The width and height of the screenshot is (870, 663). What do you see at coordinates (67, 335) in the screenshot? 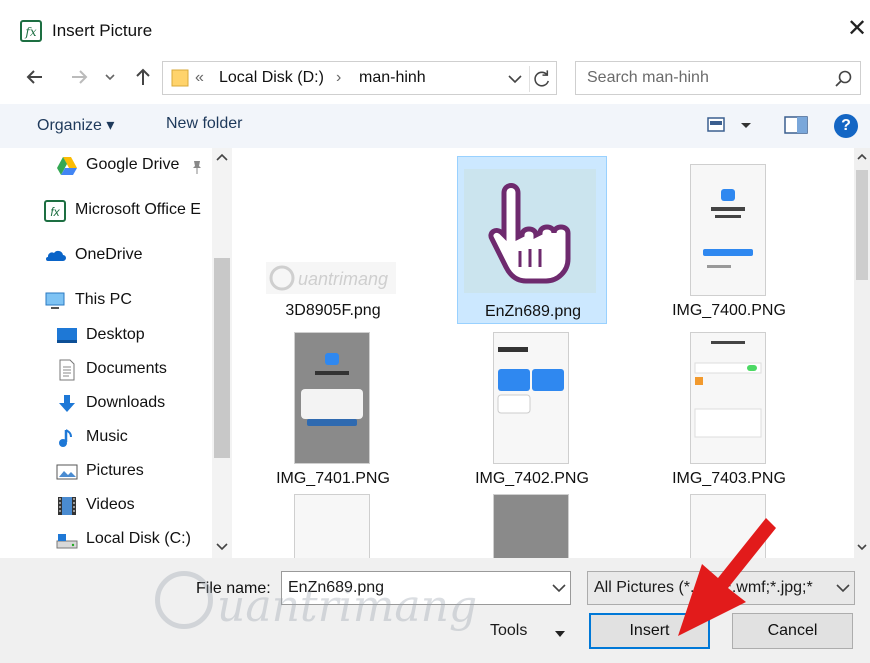
I see `desktop-icon` at bounding box center [67, 335].